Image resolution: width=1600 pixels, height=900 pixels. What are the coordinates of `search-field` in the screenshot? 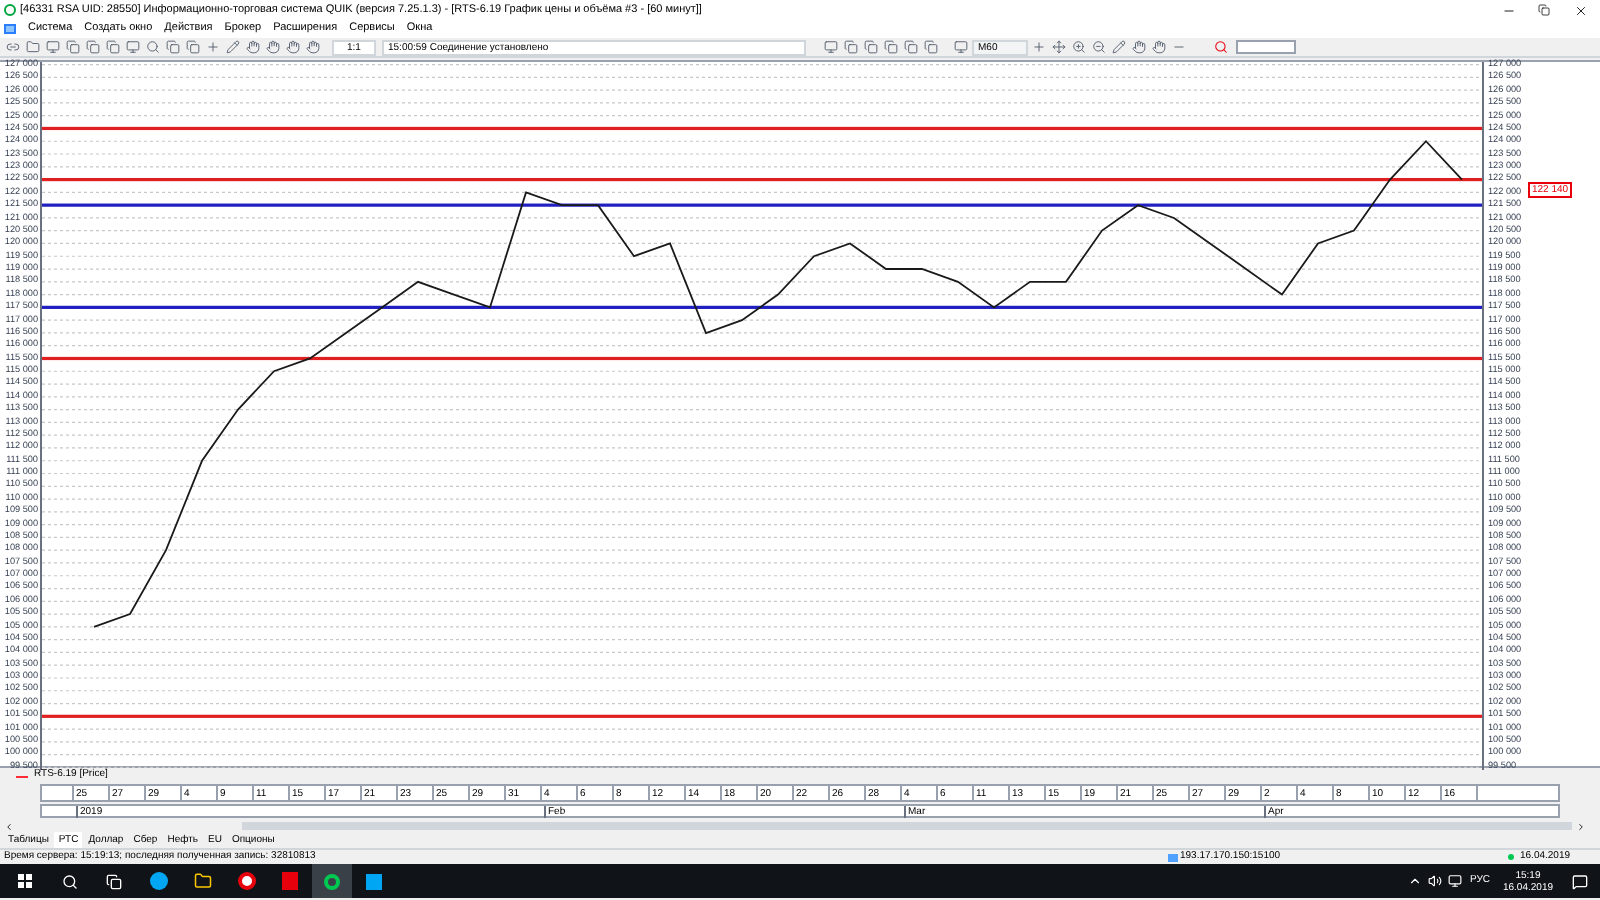 It's located at (1266, 47).